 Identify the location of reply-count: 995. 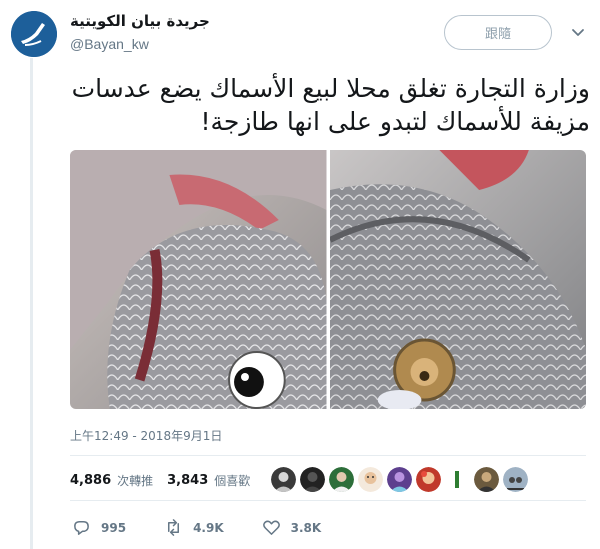
(114, 527).